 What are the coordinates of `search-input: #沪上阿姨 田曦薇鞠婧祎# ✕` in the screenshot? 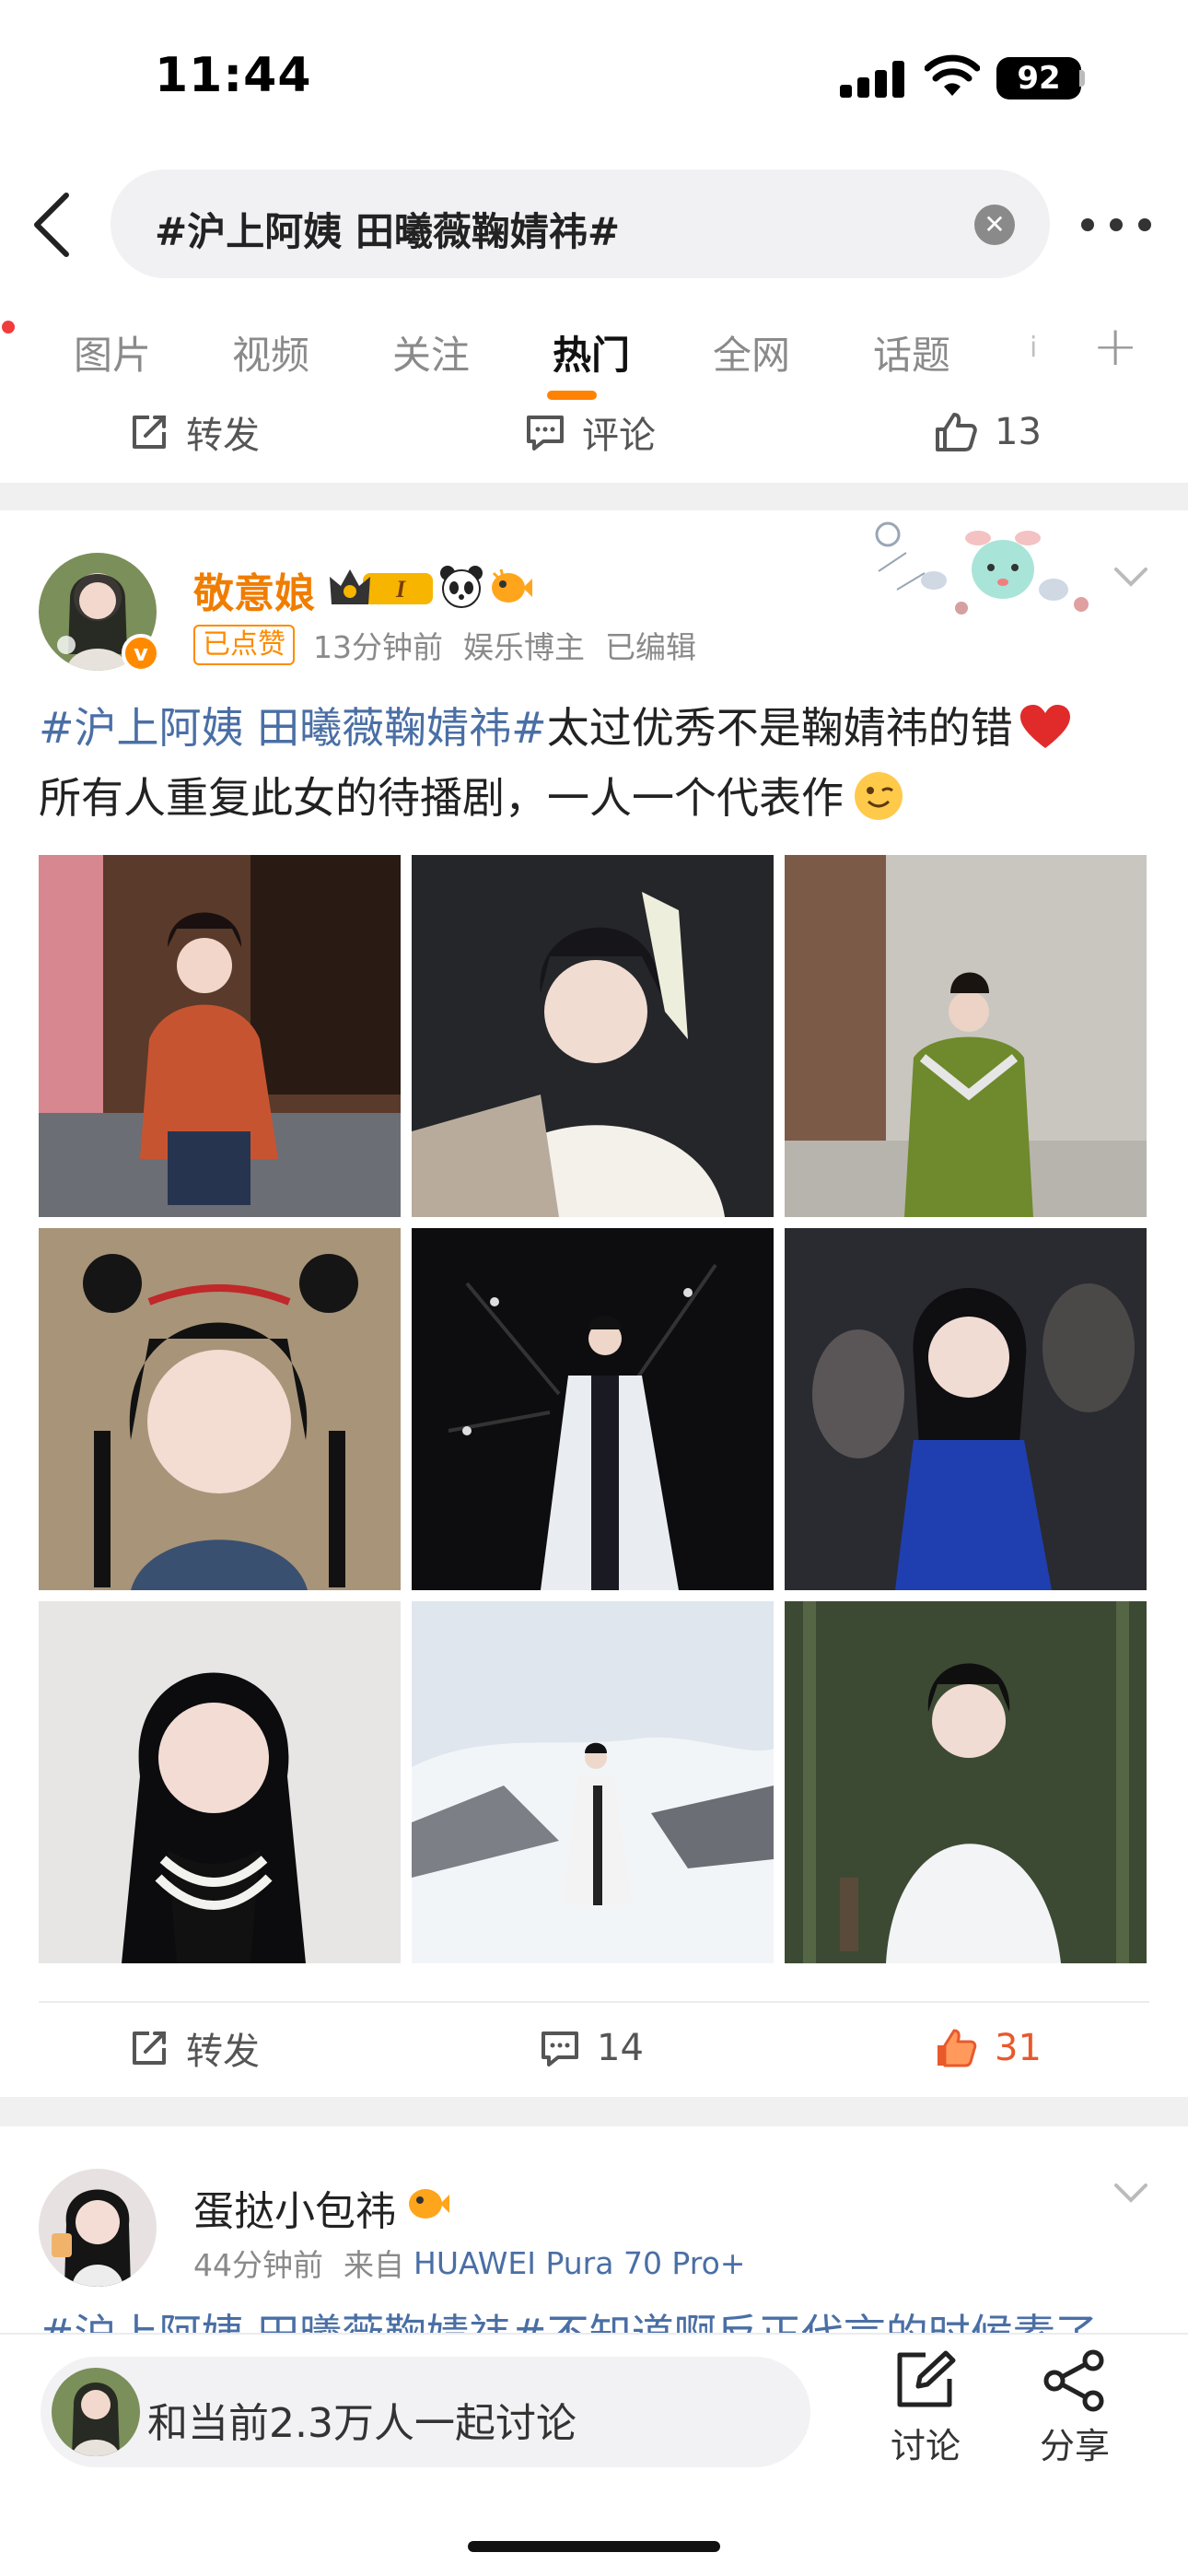 It's located at (580, 224).